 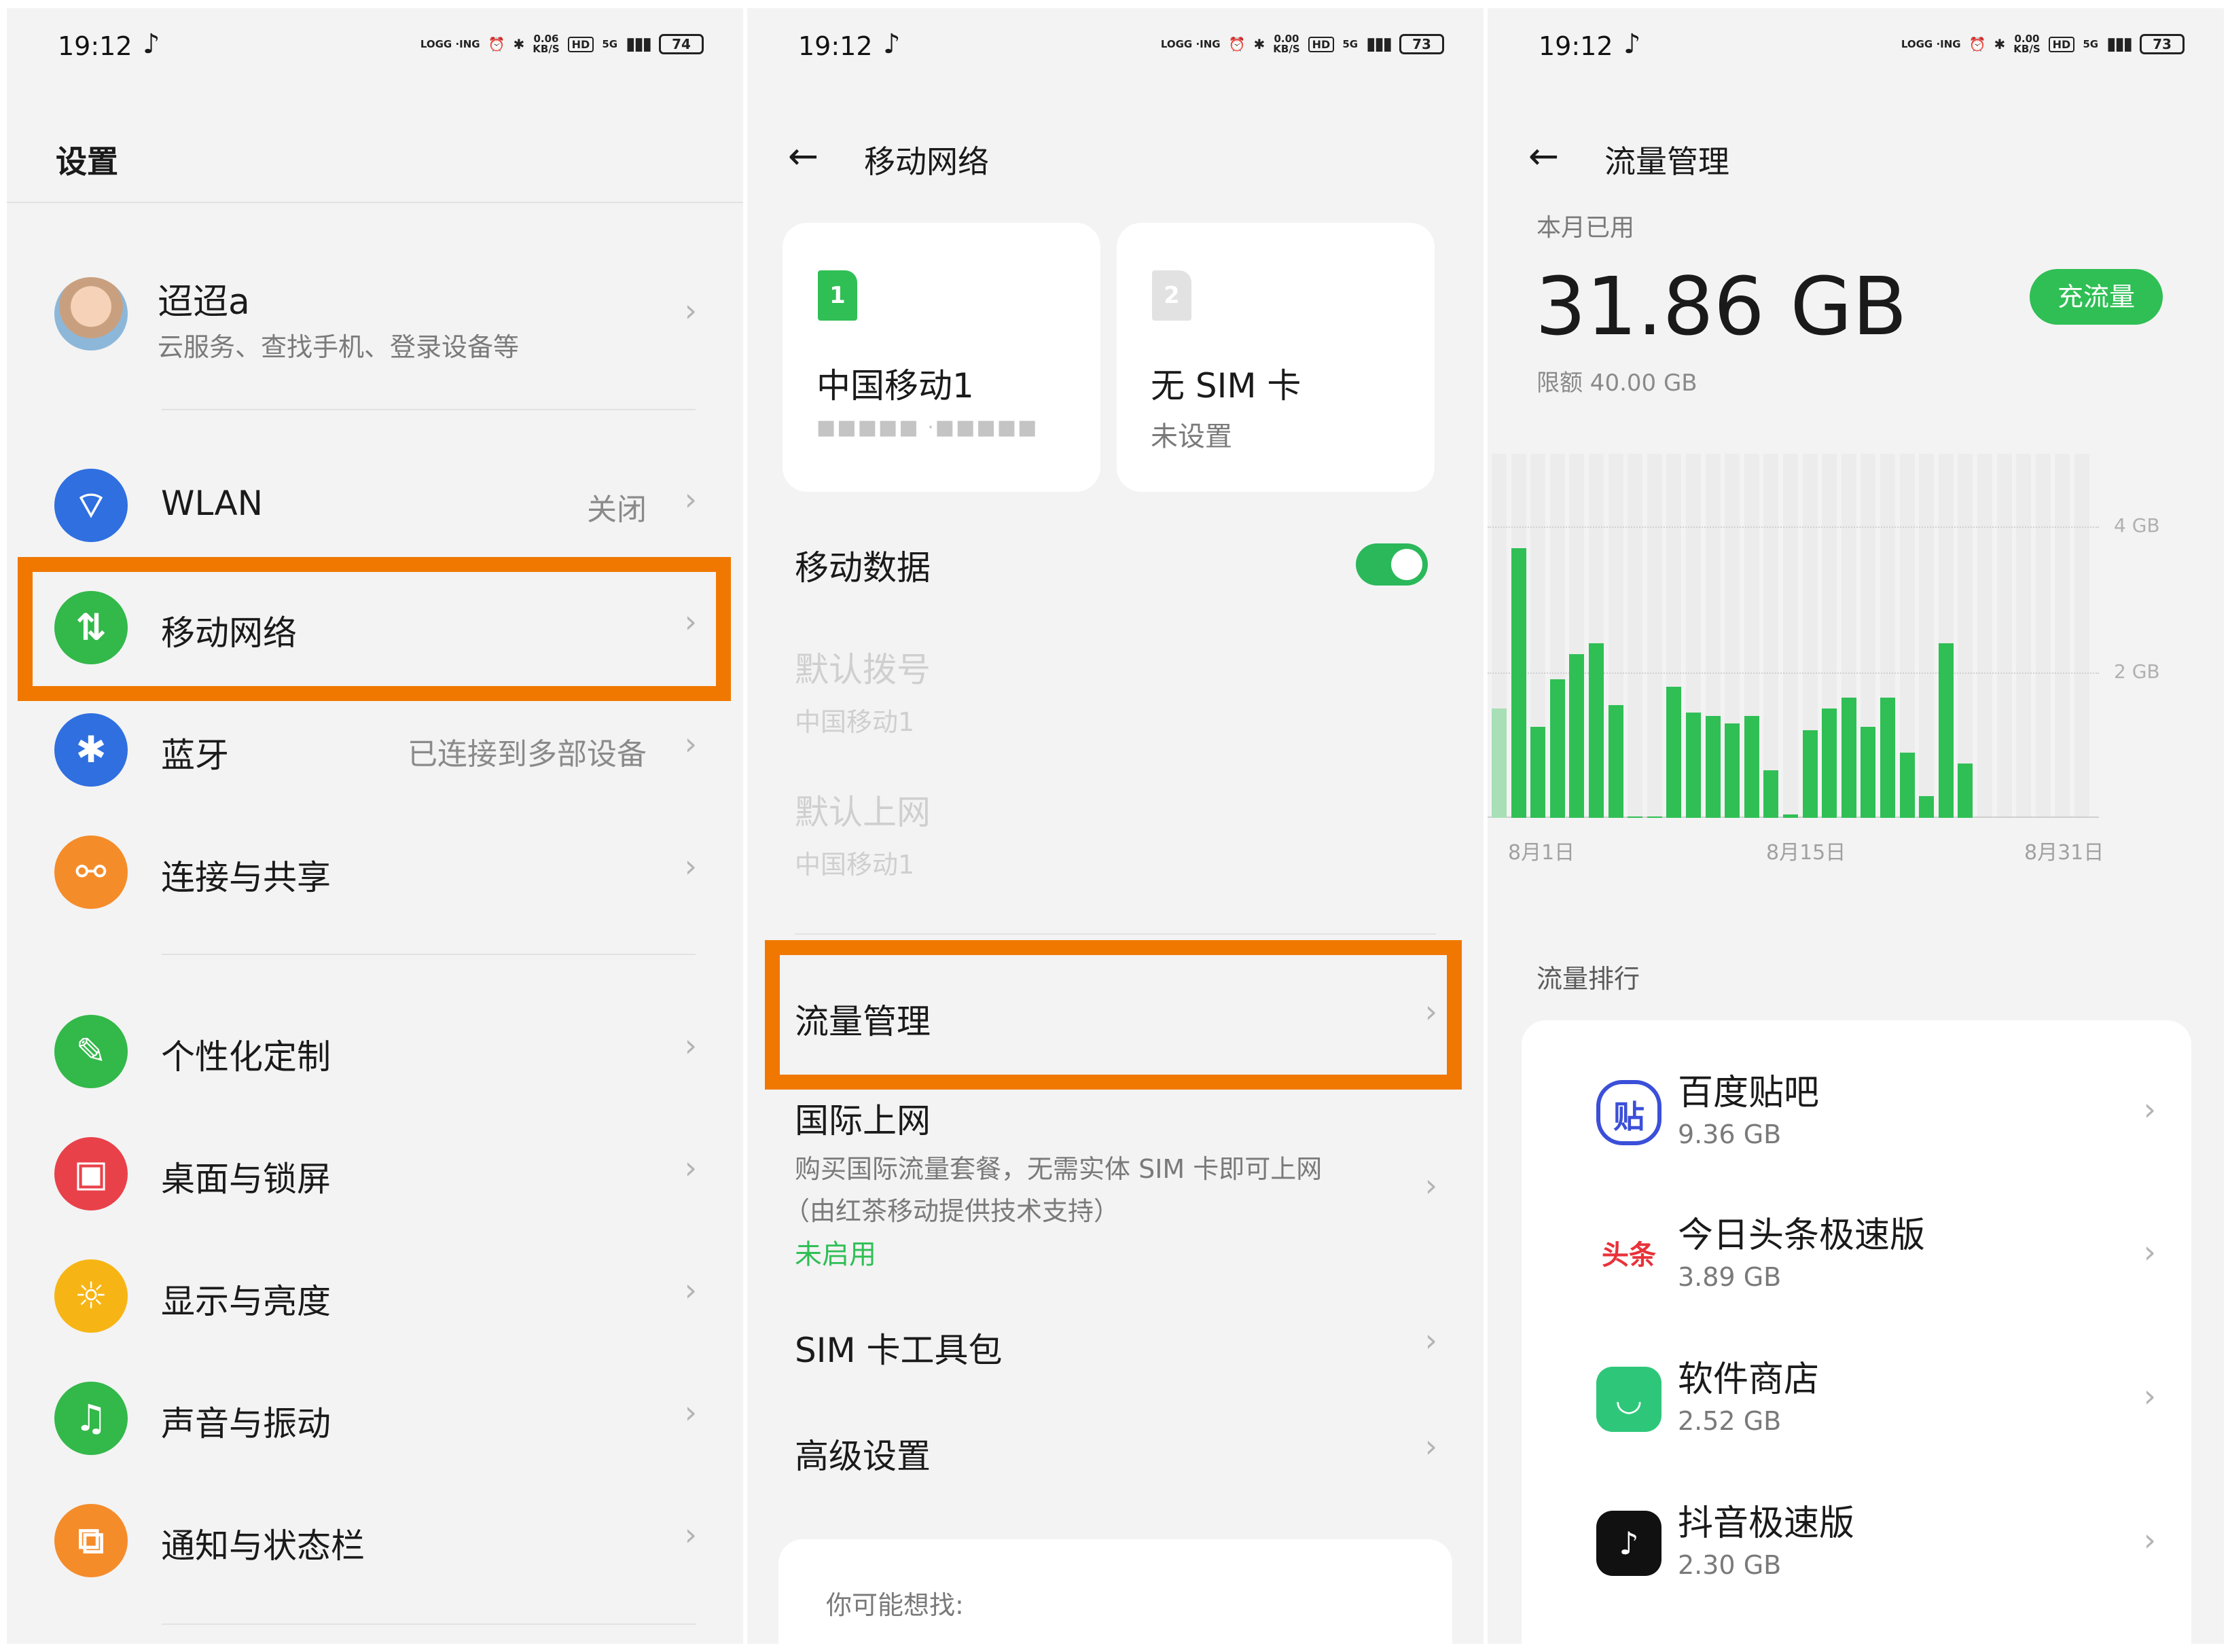 I want to click on intl-status: 未启用, so click(x=836, y=1254).